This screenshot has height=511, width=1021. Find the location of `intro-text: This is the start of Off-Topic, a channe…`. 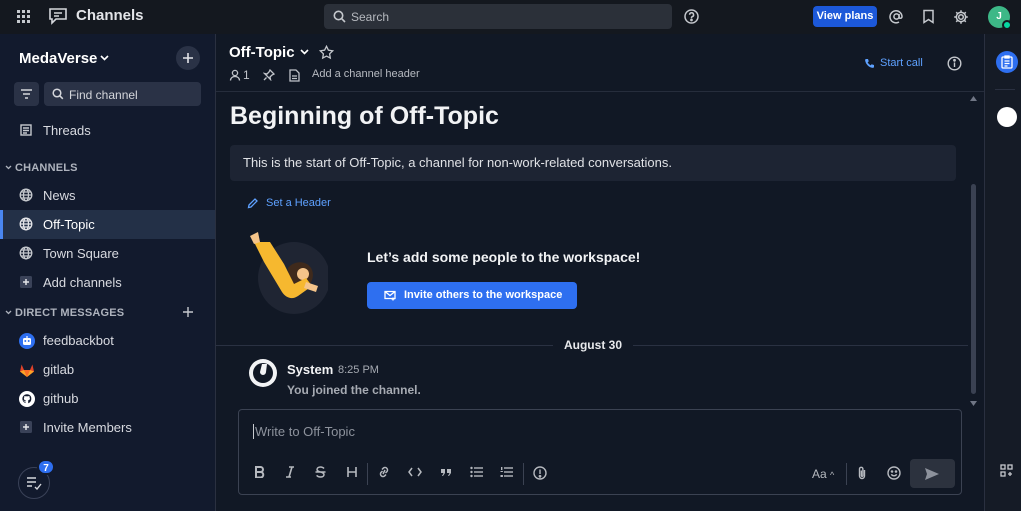

intro-text: This is the start of Off-Topic, a channe… is located at coordinates (457, 162).